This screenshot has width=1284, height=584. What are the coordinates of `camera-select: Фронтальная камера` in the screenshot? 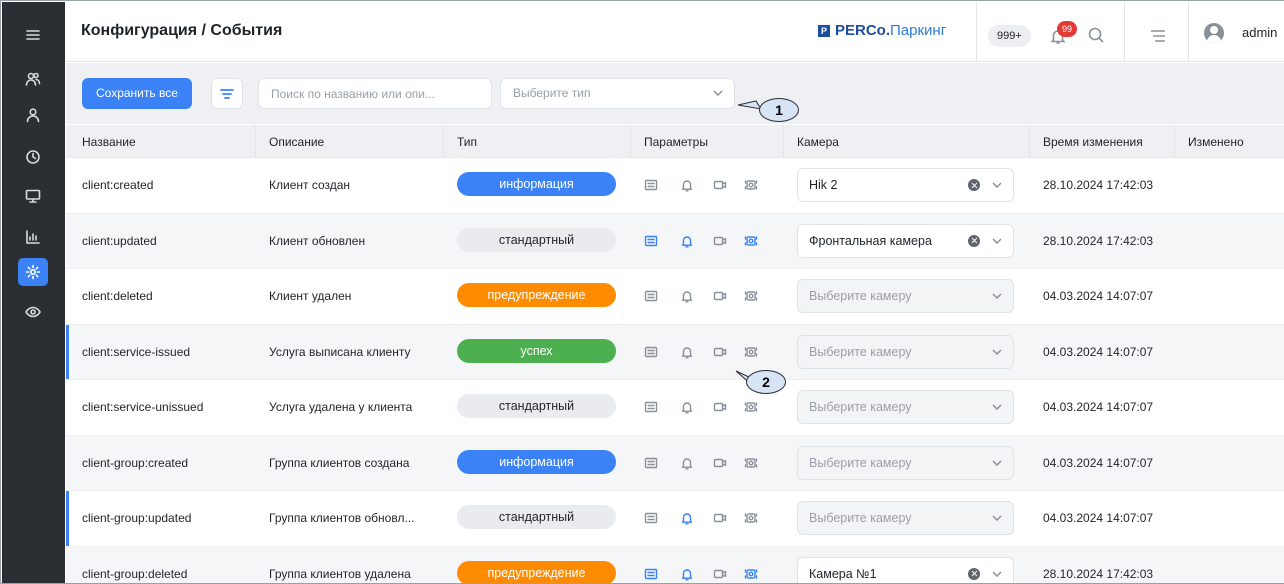 It's located at (905, 240).